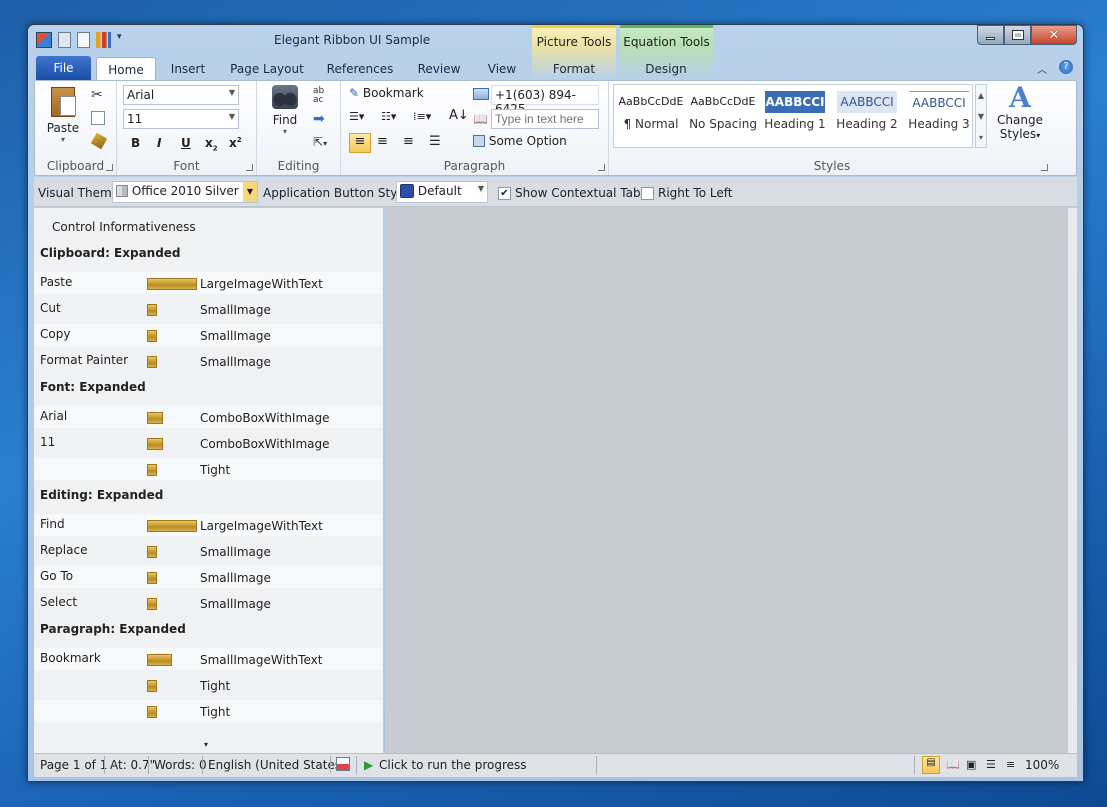 This screenshot has width=1107, height=807. What do you see at coordinates (1042, 765) in the screenshot?
I see `zoom-level: 100%` at bounding box center [1042, 765].